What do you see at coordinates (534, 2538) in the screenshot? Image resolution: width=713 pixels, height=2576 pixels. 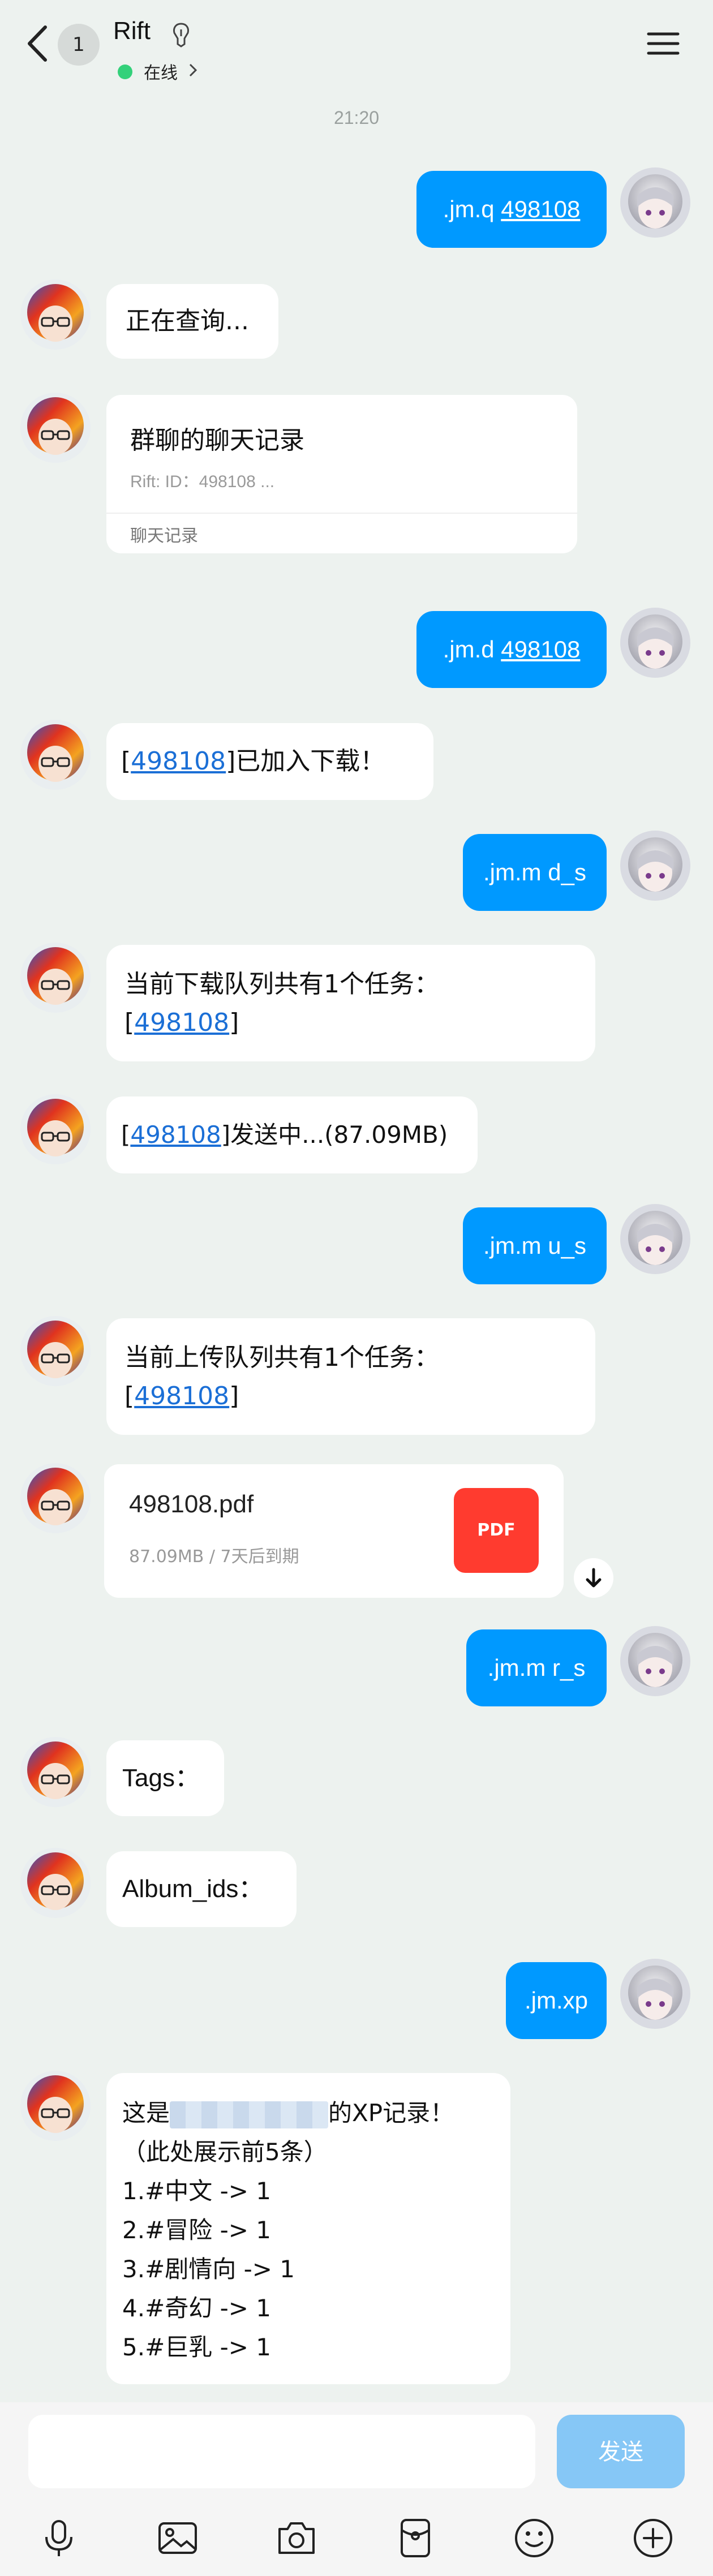 I see `emoji-icon` at bounding box center [534, 2538].